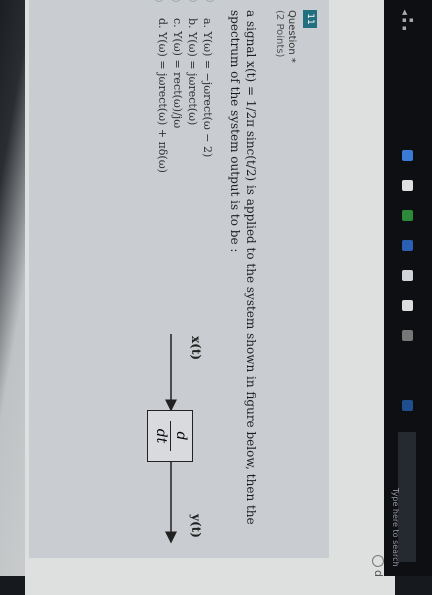 The image size is (432, 595). Describe the element at coordinates (159, 1) in the screenshot. I see `option-radio-d` at that location.